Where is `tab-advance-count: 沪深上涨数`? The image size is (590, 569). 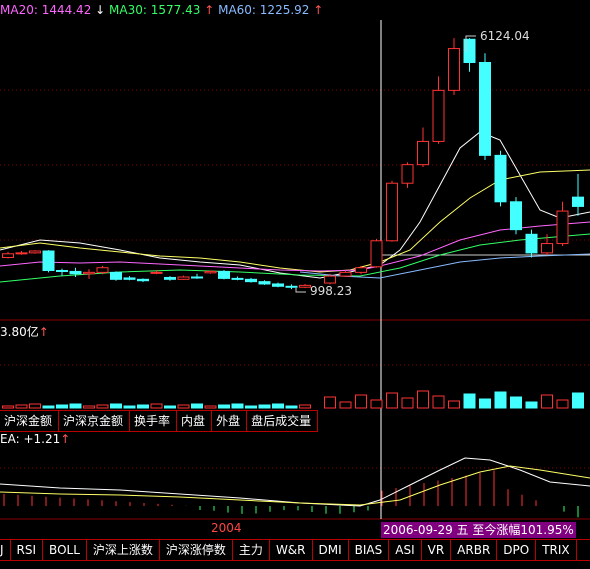 tab-advance-count: 沪深上涨数 is located at coordinates (123, 550).